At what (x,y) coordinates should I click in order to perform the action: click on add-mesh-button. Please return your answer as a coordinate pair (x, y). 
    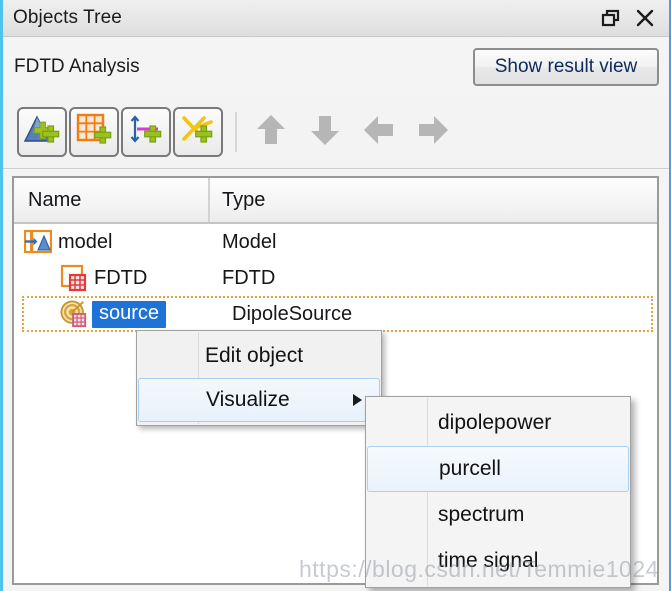
    Looking at the image, I should click on (94, 132).